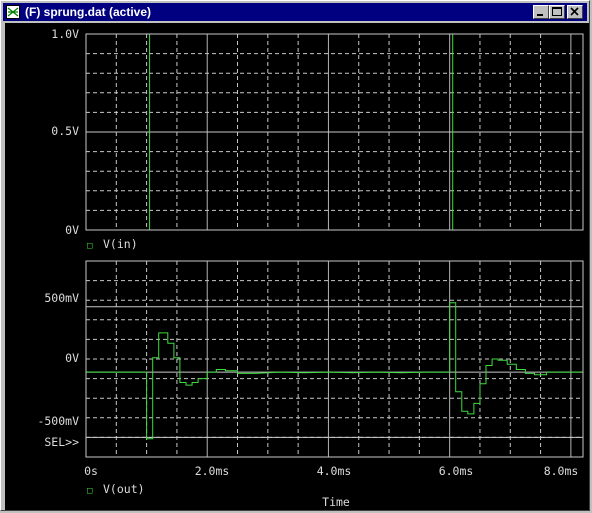 This screenshot has height=513, width=592. Describe the element at coordinates (13, 12) in the screenshot. I see `probe-app-icon` at that location.